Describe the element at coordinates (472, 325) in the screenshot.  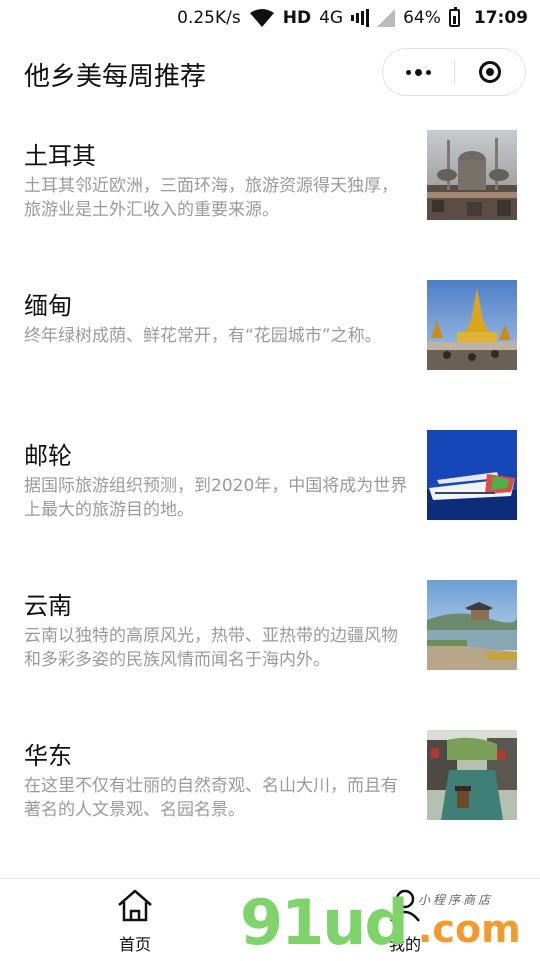
I see `golden-pagoda-image` at that location.